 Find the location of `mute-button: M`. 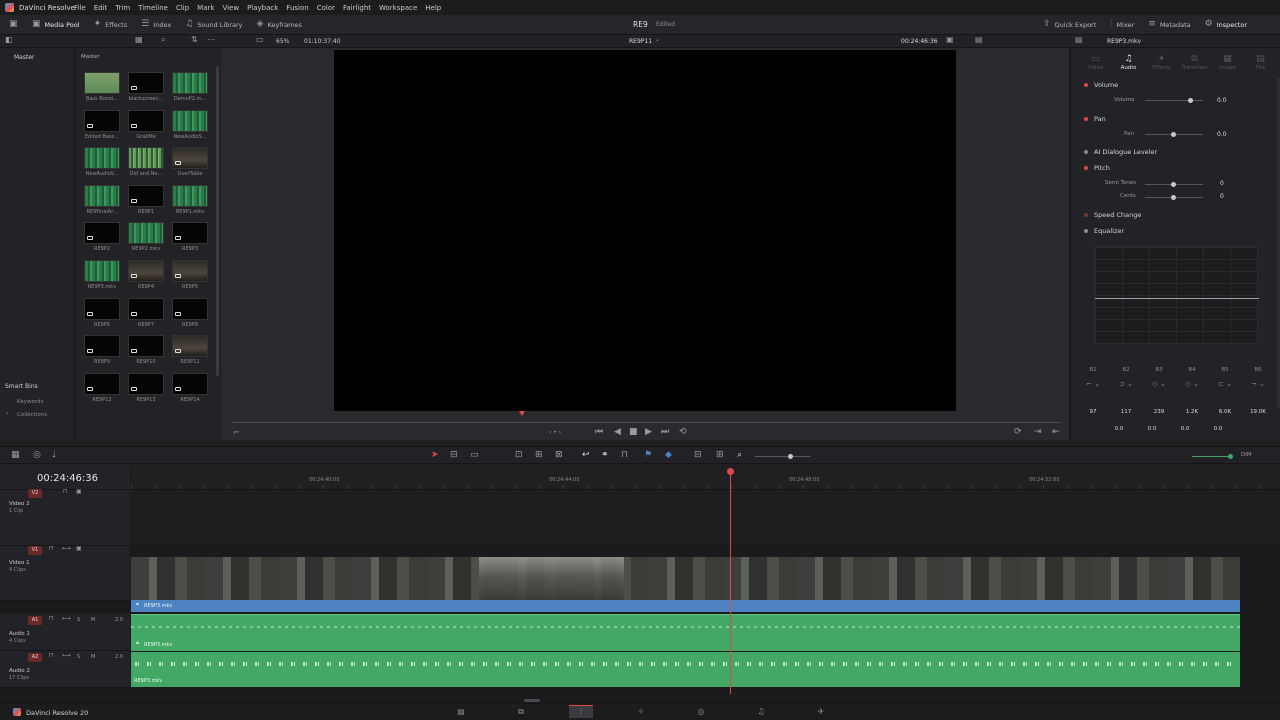

mute-button: M is located at coordinates (93, 657).